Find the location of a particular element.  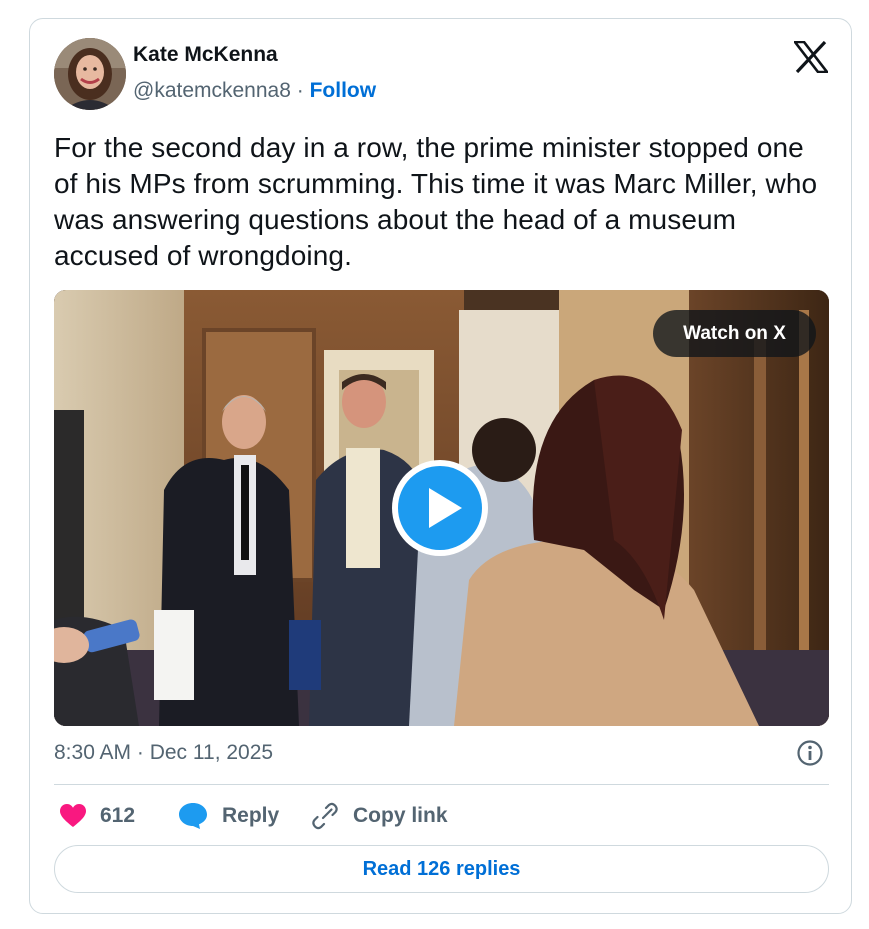

play-icon is located at coordinates (440, 508).